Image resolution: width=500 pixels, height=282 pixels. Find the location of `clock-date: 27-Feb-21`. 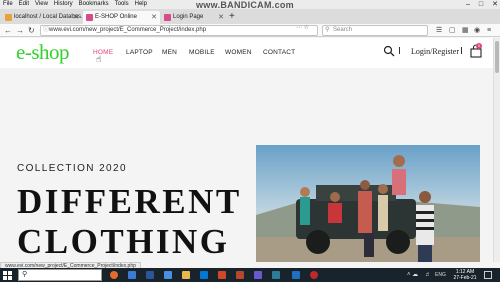

clock-date: 27-Feb-21 is located at coordinates (465, 278).